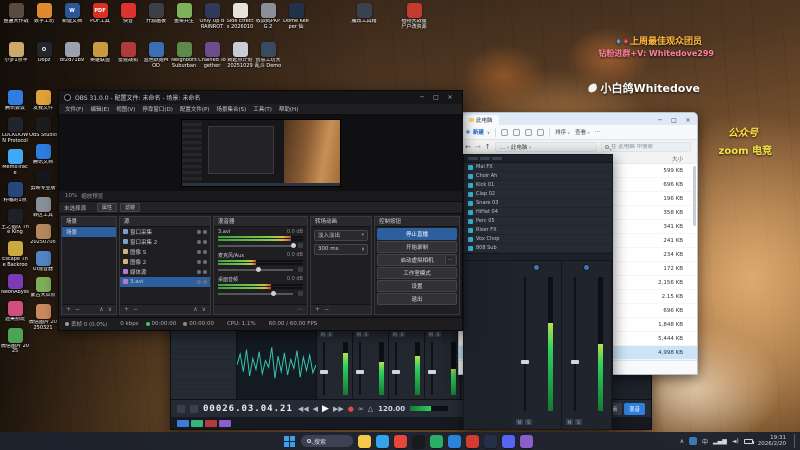 Image resolution: width=800 pixels, height=450 pixels. What do you see at coordinates (682, 441) in the screenshot?
I see `tray-chevron-icon: ∧` at bounding box center [682, 441].